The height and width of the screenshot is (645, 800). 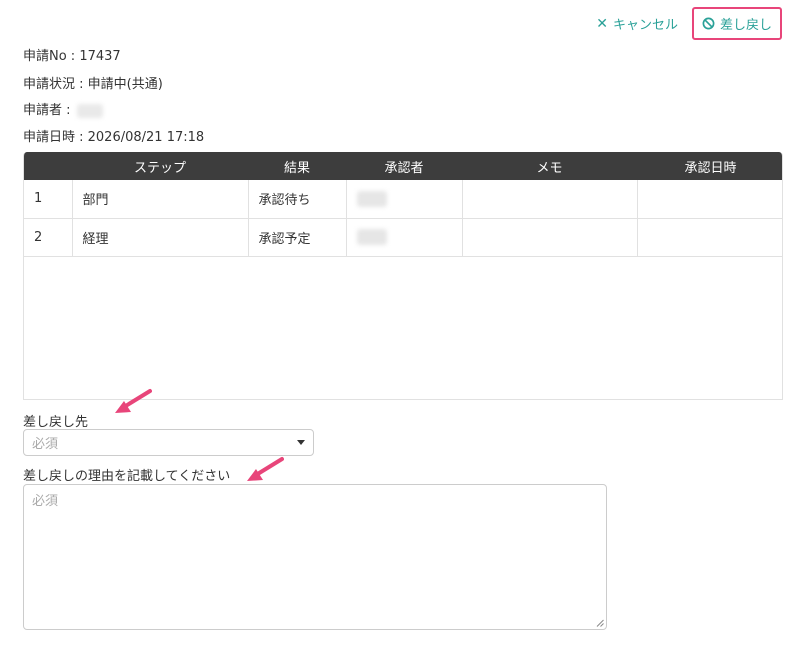 I want to click on row-step: 経理, so click(x=160, y=237).